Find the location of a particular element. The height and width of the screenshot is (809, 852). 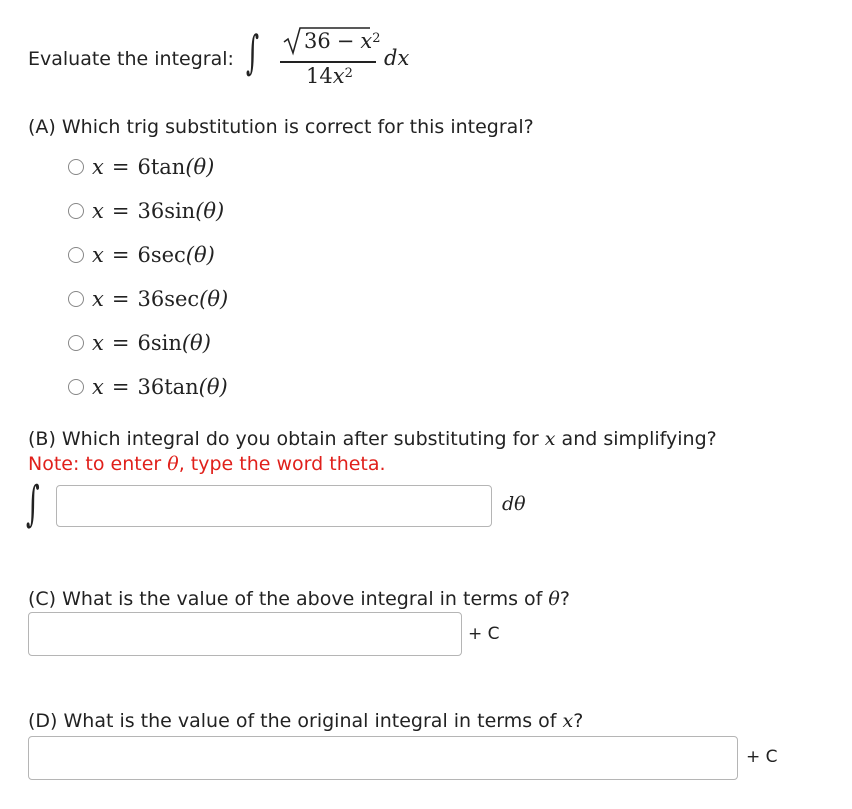

numerator-const: 36 is located at coordinates (317, 41).